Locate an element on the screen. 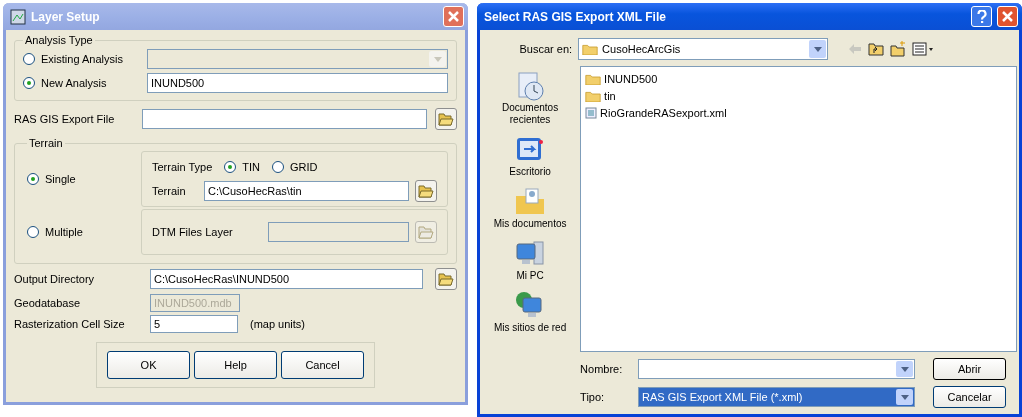 The height and width of the screenshot is (417, 1022). cell-size-field: 5 is located at coordinates (194, 324).